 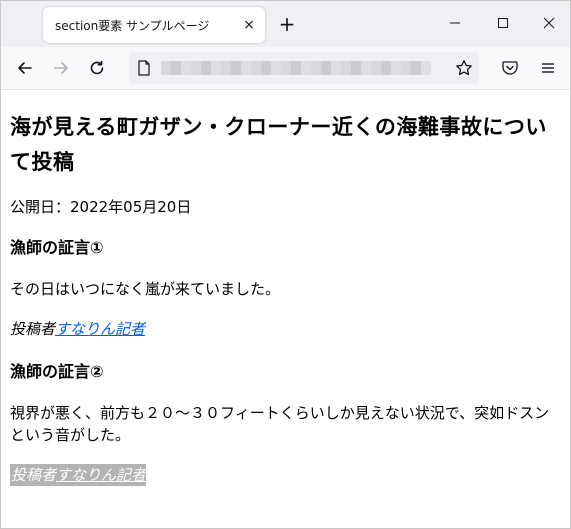 I want to click on tab-title: section要素 サンプルページ, so click(x=132, y=25).